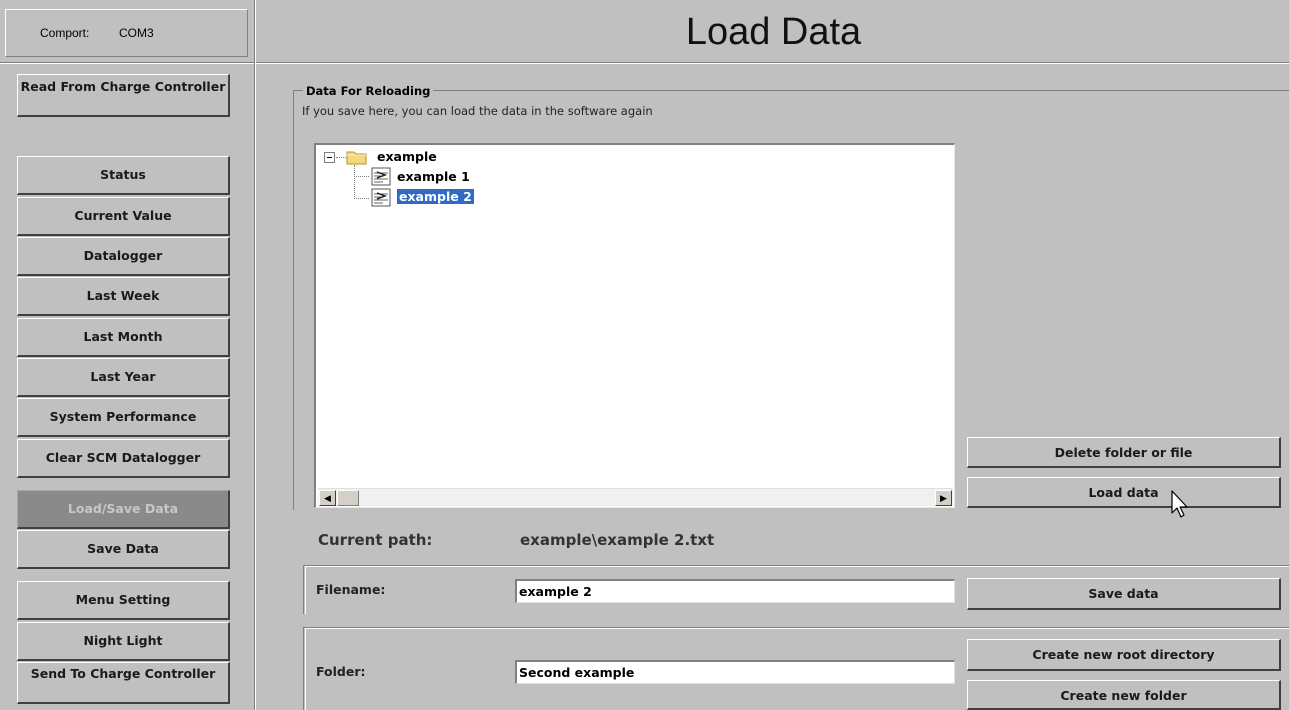  Describe the element at coordinates (123, 337) in the screenshot. I see `sidebar-item-last-month: Last Month` at that location.